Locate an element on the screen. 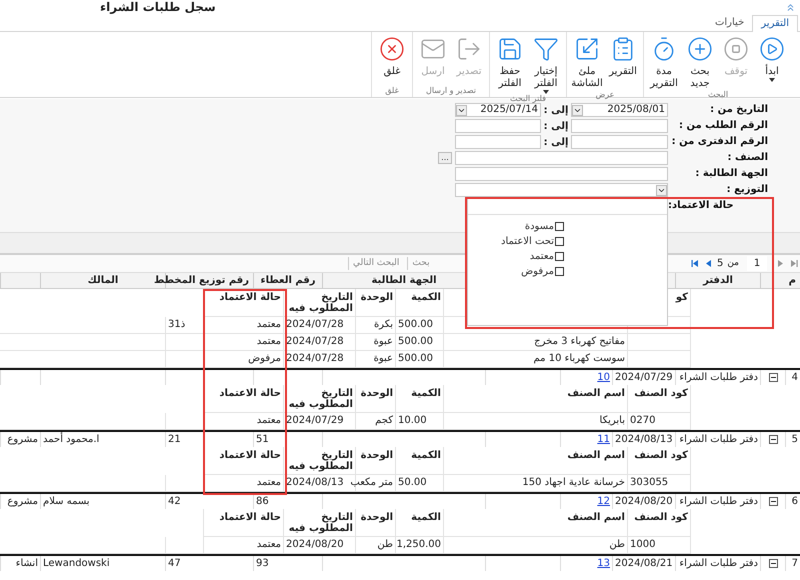  close-icon is located at coordinates (392, 49).